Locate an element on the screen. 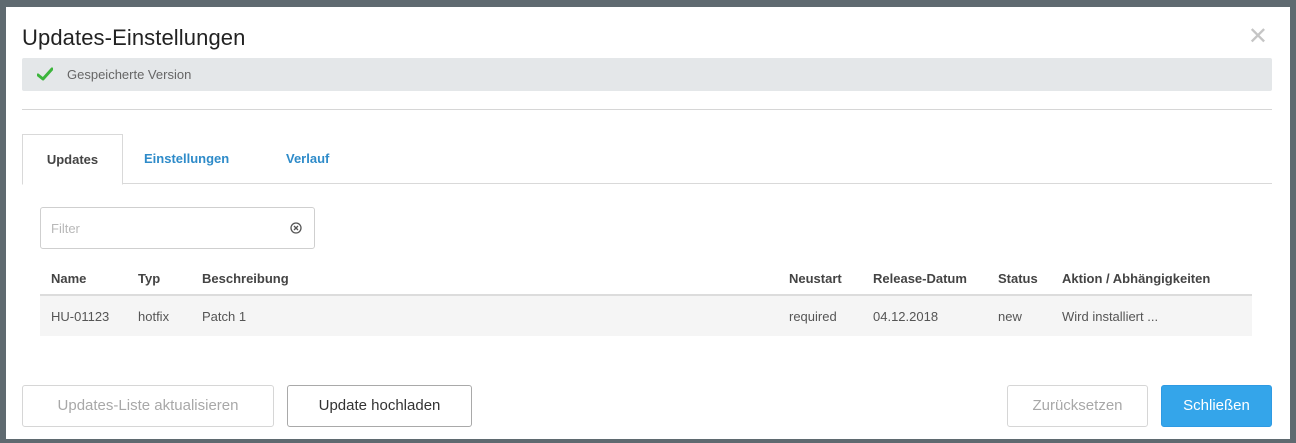 The height and width of the screenshot is (443, 1296). filter-input is located at coordinates (161, 228).